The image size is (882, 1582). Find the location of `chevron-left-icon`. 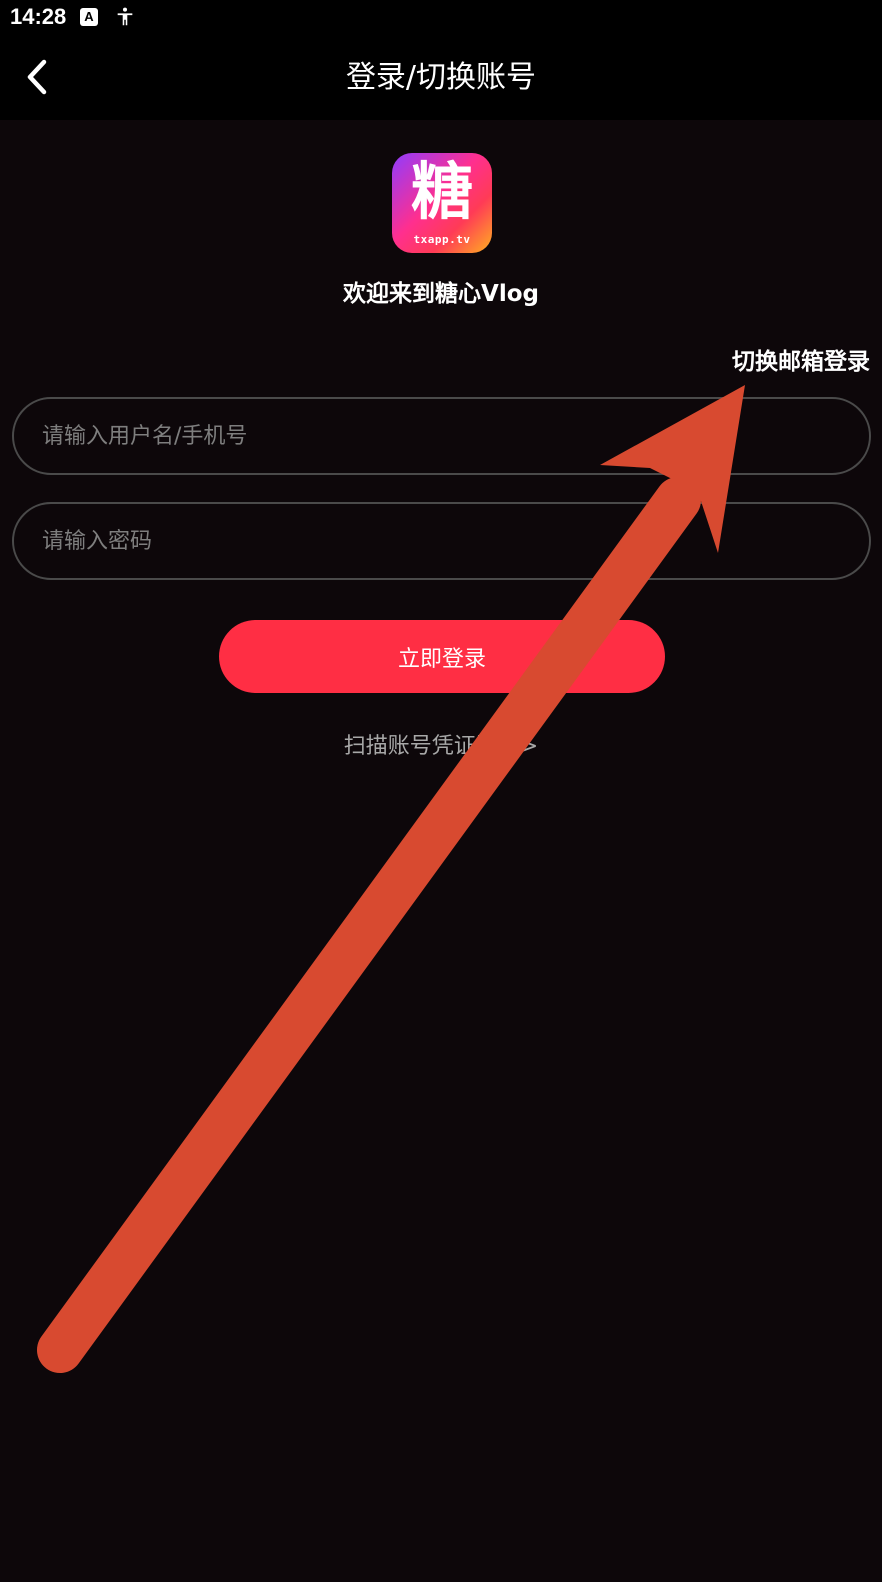

chevron-left-icon is located at coordinates (37, 77).